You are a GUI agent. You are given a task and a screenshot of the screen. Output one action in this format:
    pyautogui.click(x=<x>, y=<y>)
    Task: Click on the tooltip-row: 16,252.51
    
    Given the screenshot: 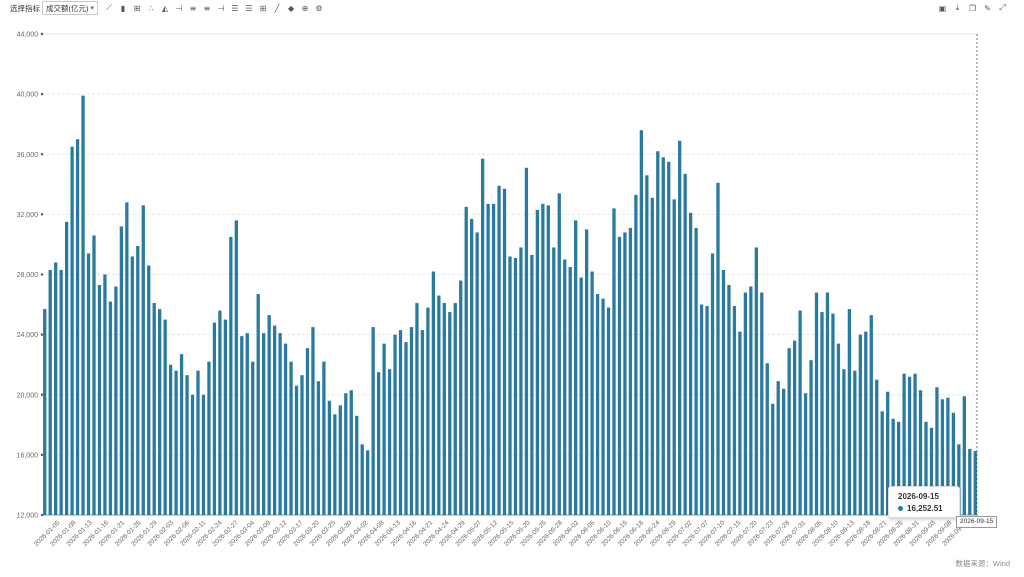 What is the action you would take?
    pyautogui.click(x=920, y=508)
    